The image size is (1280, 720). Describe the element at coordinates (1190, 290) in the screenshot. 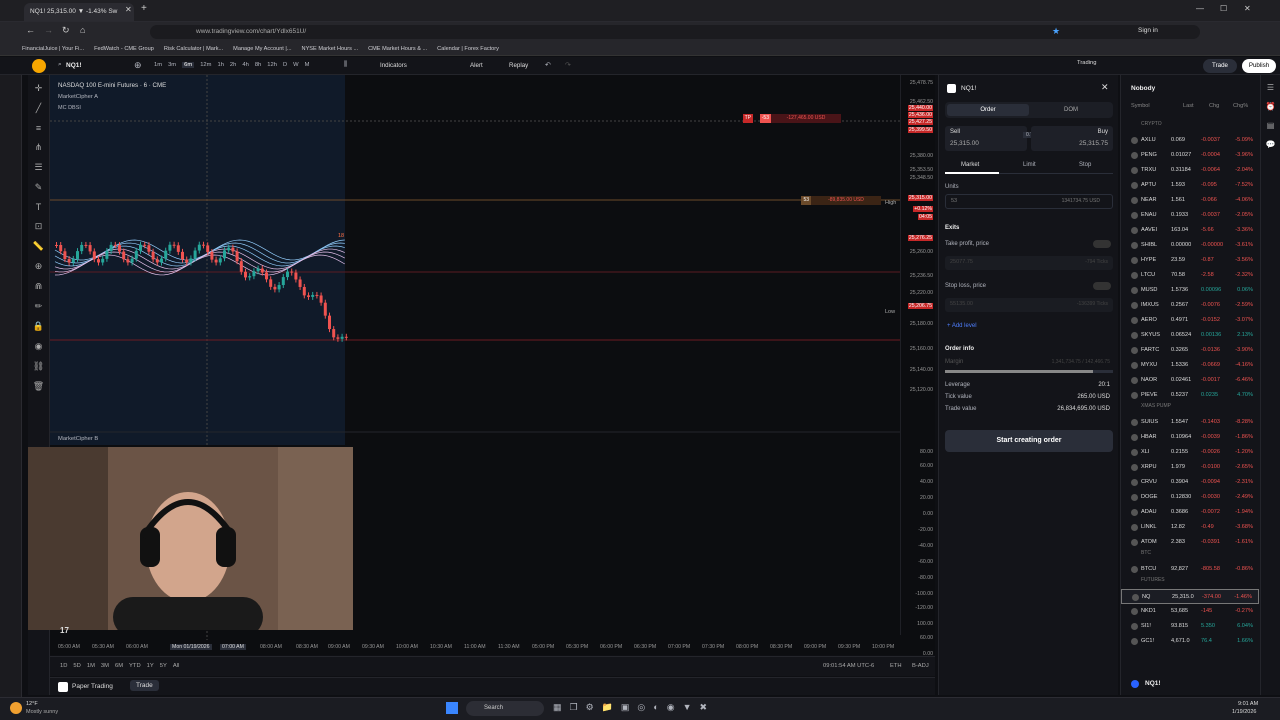

I see `watchlist-row: MUSD 1.5736 0.00096 0.06%` at that location.